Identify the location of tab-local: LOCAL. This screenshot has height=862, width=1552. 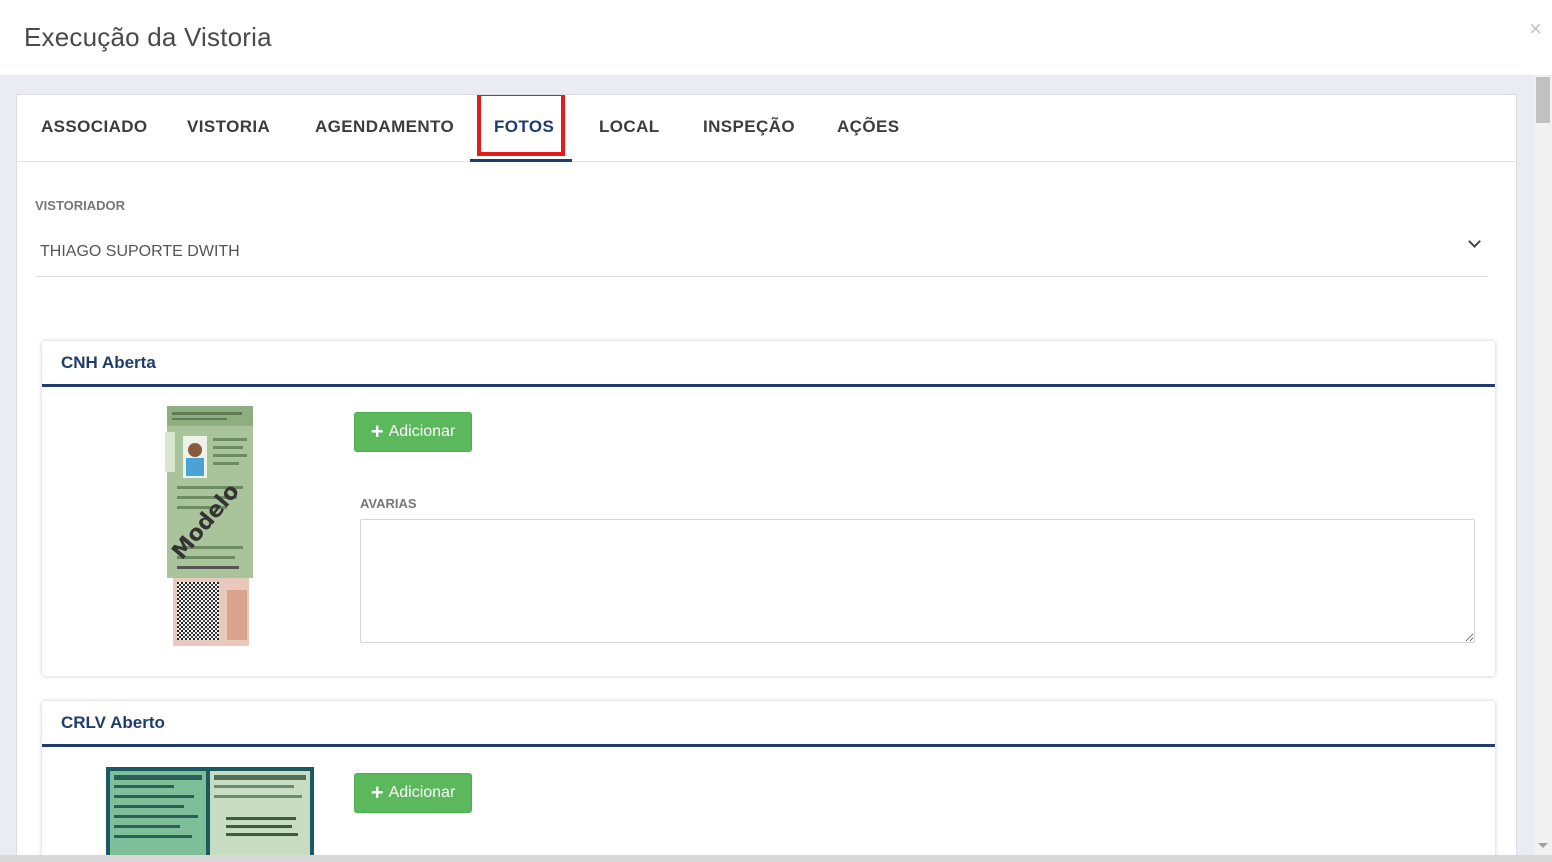
(629, 127).